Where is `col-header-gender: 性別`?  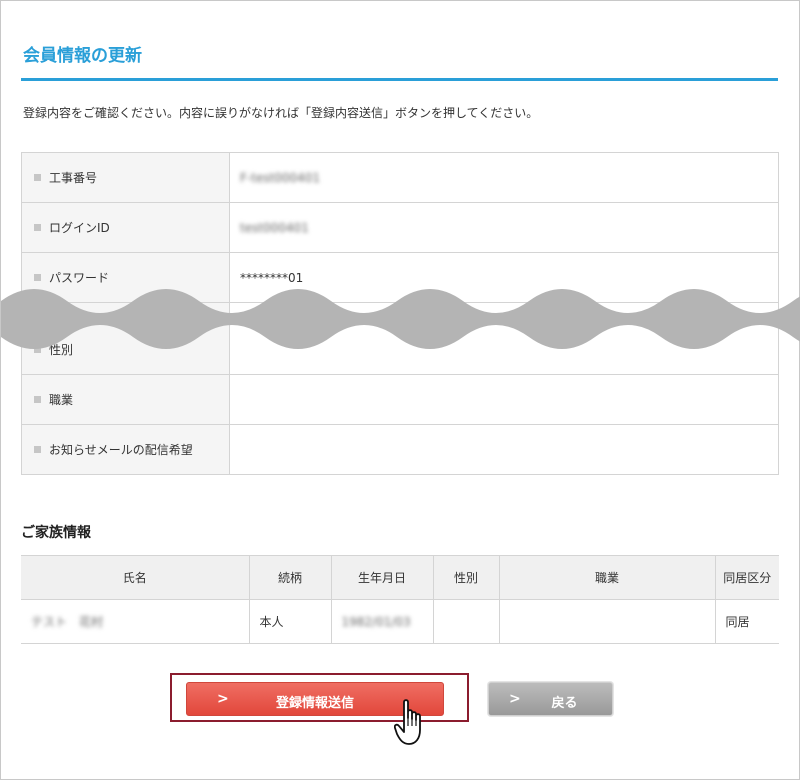 col-header-gender: 性別 is located at coordinates (466, 577).